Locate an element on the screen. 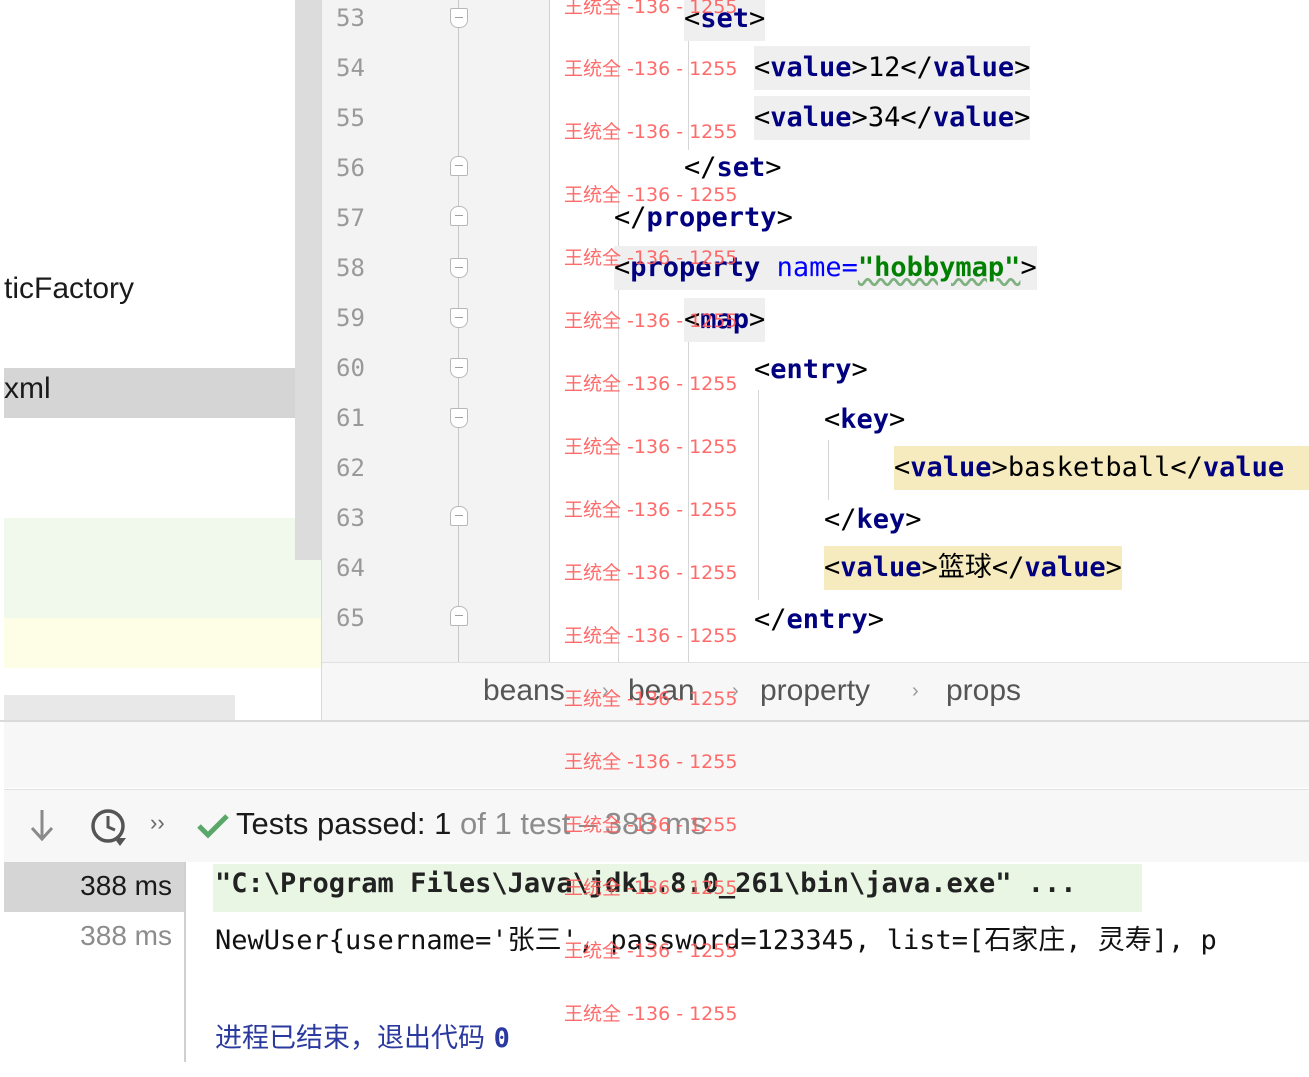 The width and height of the screenshot is (1309, 1077). code-token: 篮球 is located at coordinates (964, 567).